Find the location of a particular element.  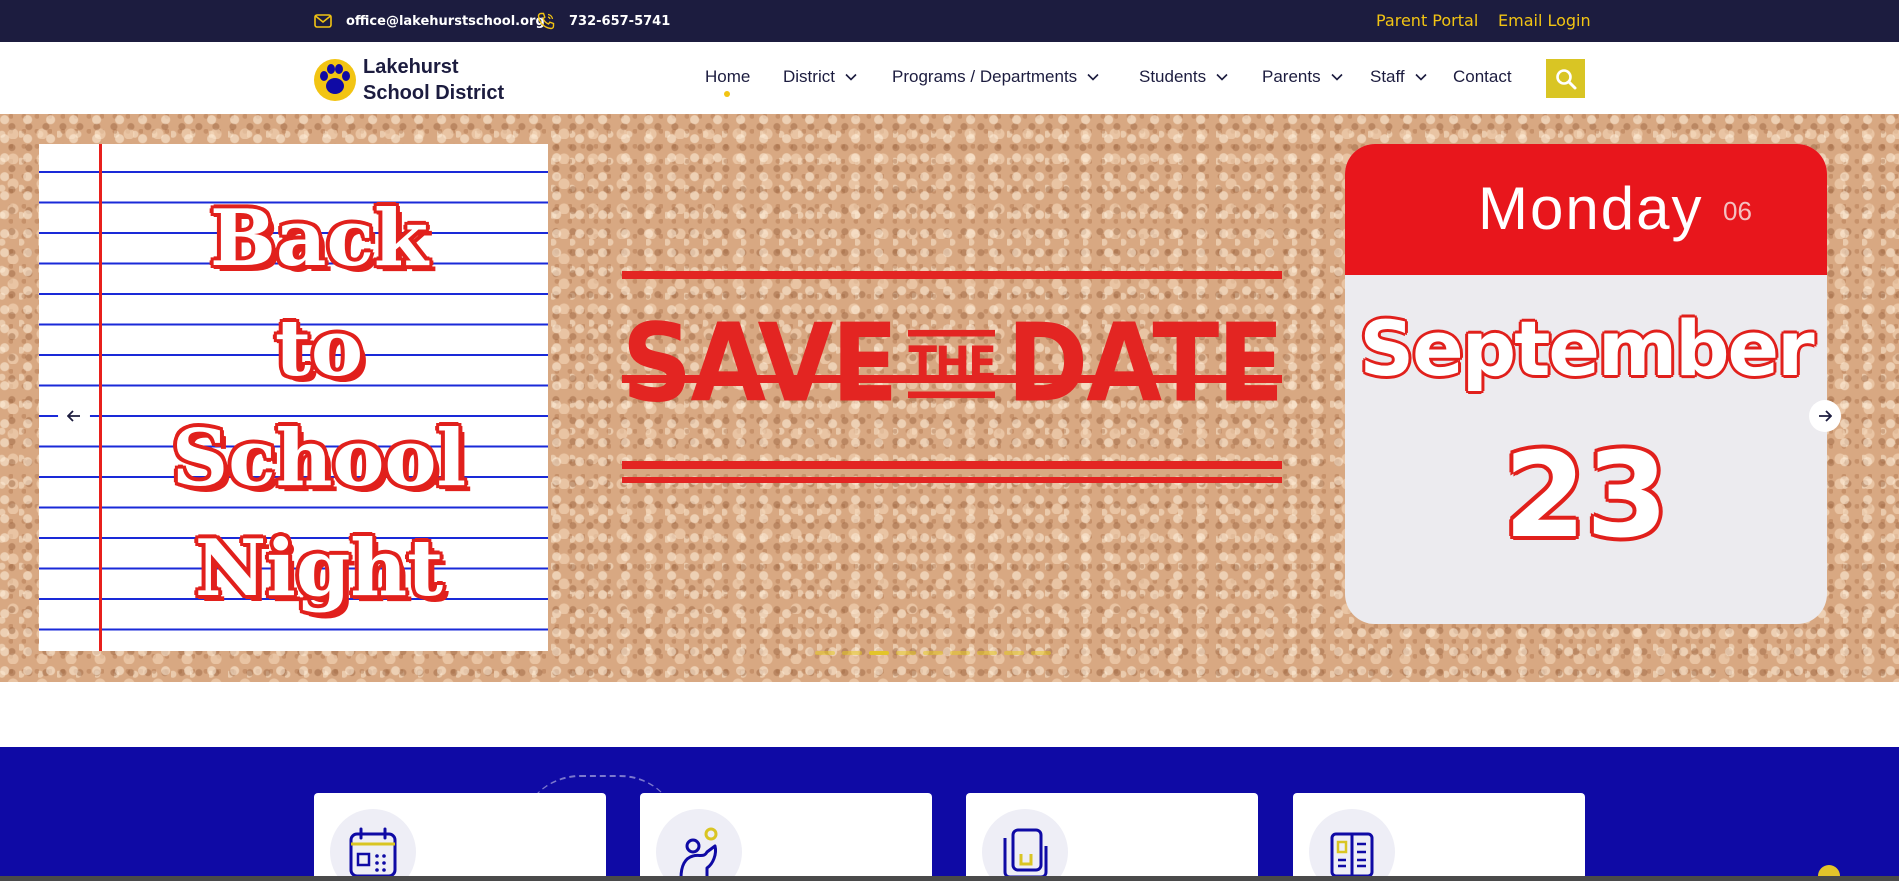

book-icon is located at coordinates (1352, 855).